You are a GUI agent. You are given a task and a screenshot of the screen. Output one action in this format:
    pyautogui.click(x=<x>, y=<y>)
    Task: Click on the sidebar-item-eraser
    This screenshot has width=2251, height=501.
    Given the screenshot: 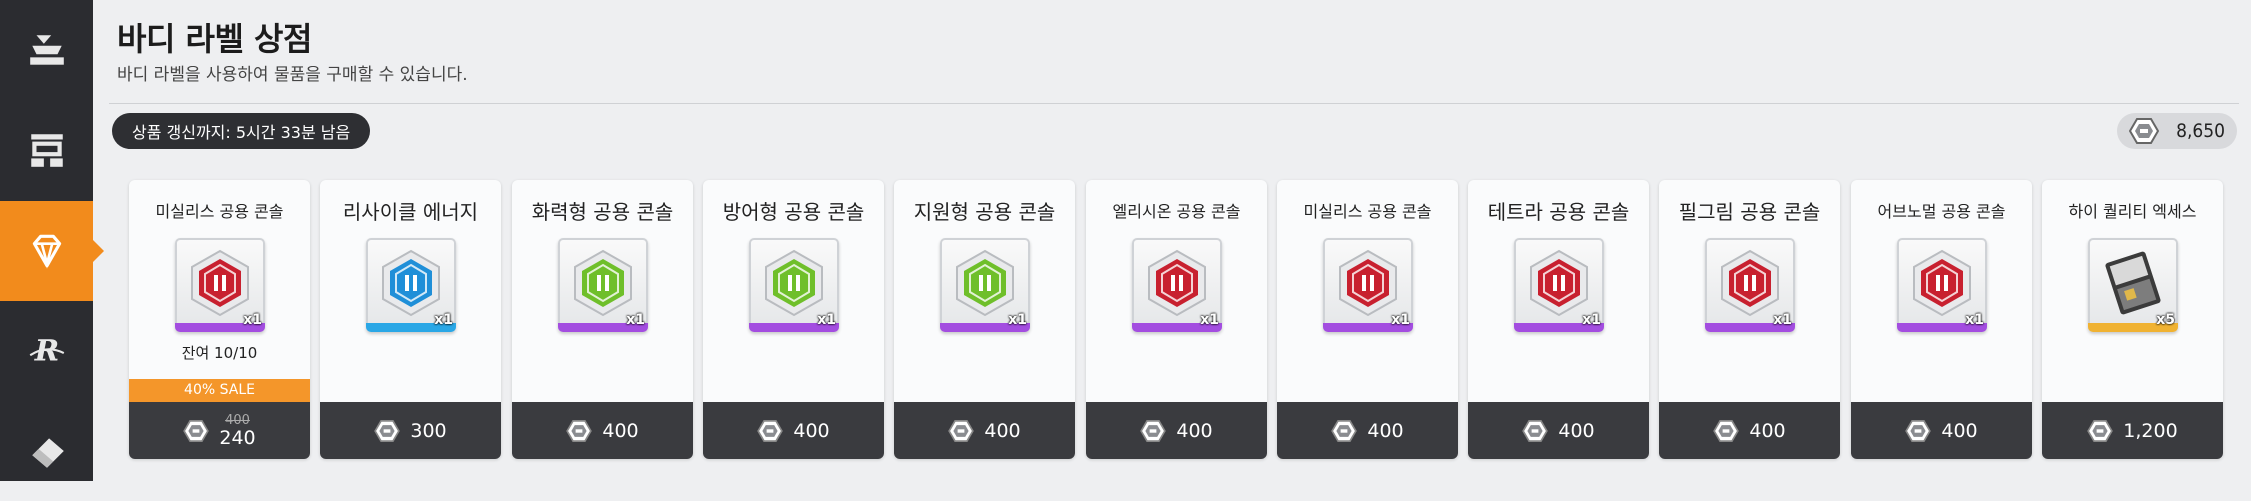 What is the action you would take?
    pyautogui.click(x=46, y=451)
    